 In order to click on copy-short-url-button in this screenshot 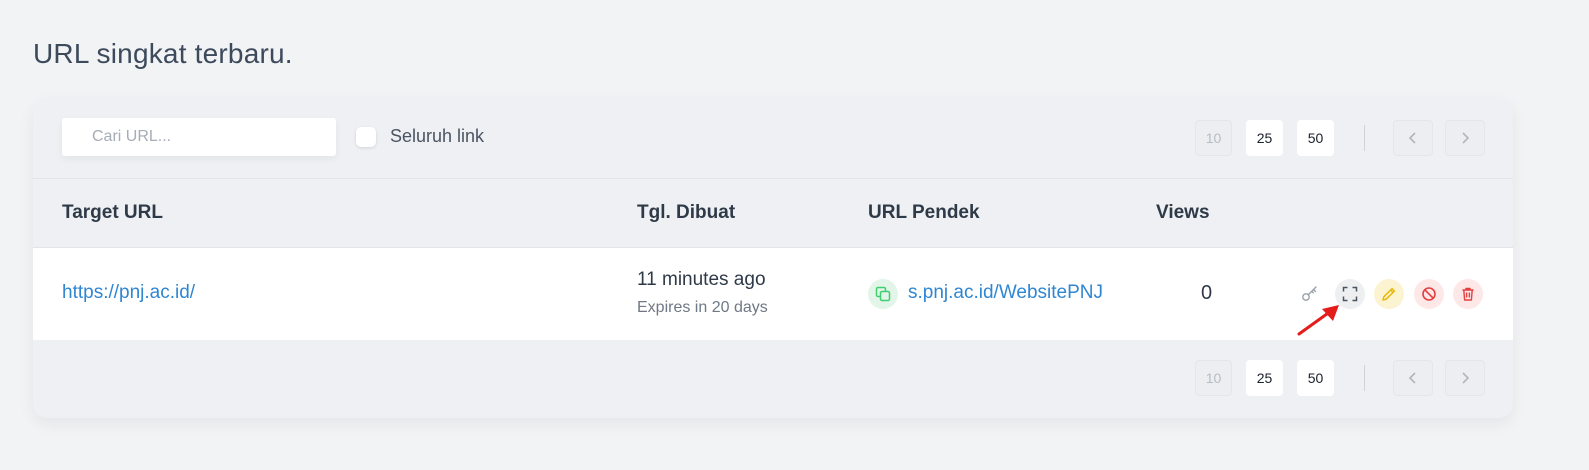, I will do `click(883, 294)`.